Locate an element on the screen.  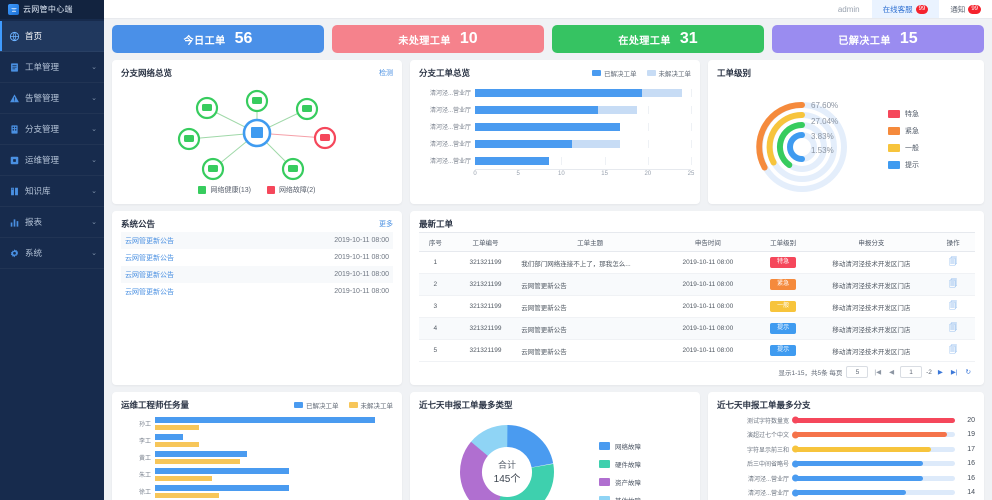
detect-link: 检测 is located at coordinates (386, 73).